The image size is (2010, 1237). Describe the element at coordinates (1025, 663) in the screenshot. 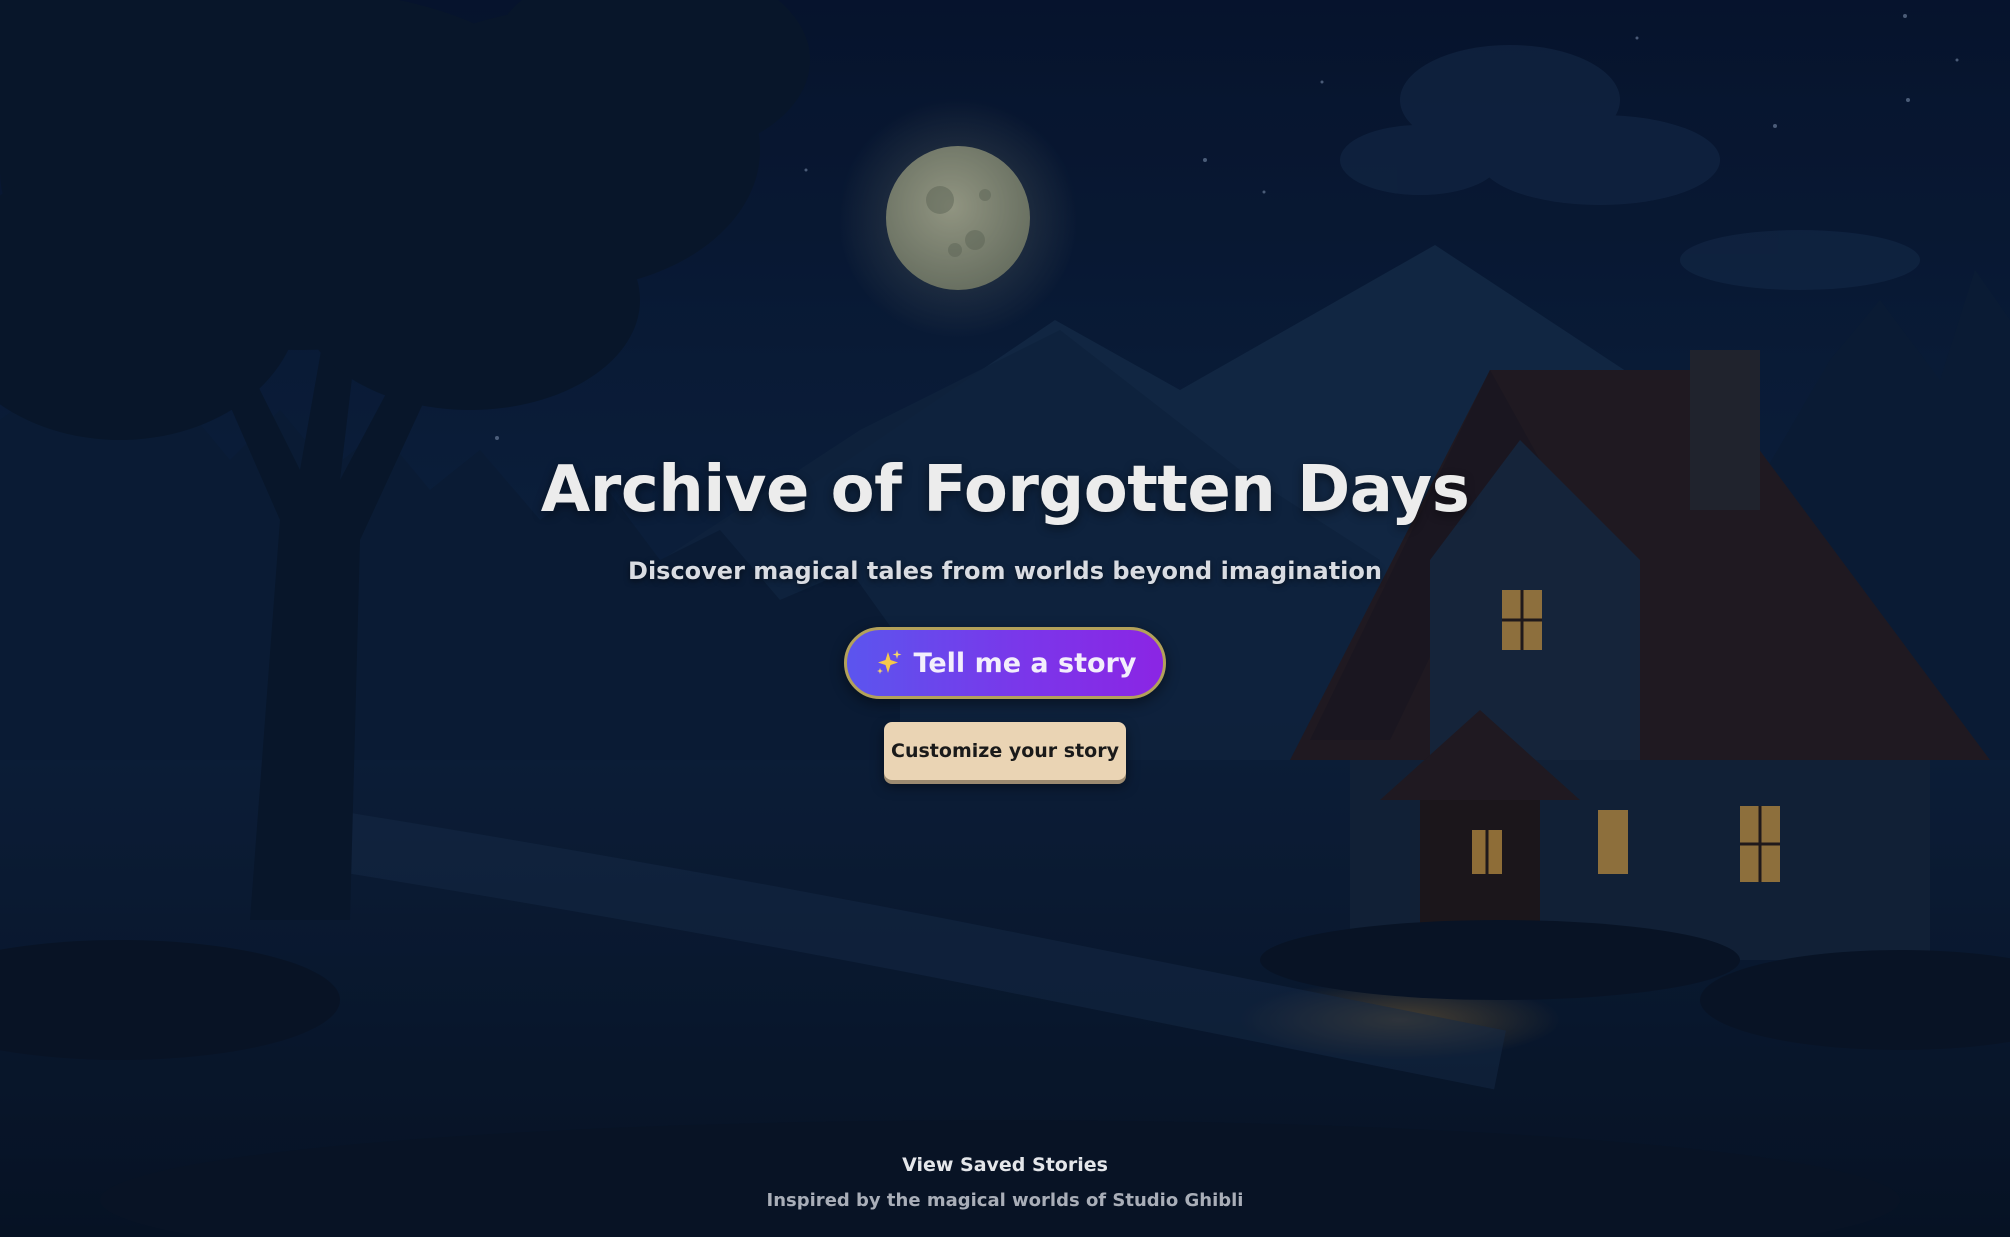

I see `tell-story-label: Tell me a story` at that location.